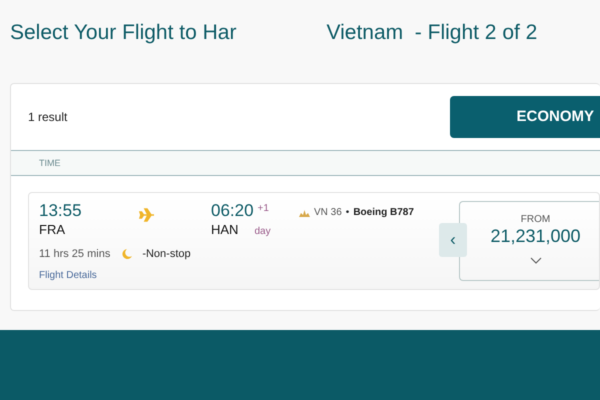  Describe the element at coordinates (68, 276) in the screenshot. I see `flight-details-link: Flight Details` at that location.